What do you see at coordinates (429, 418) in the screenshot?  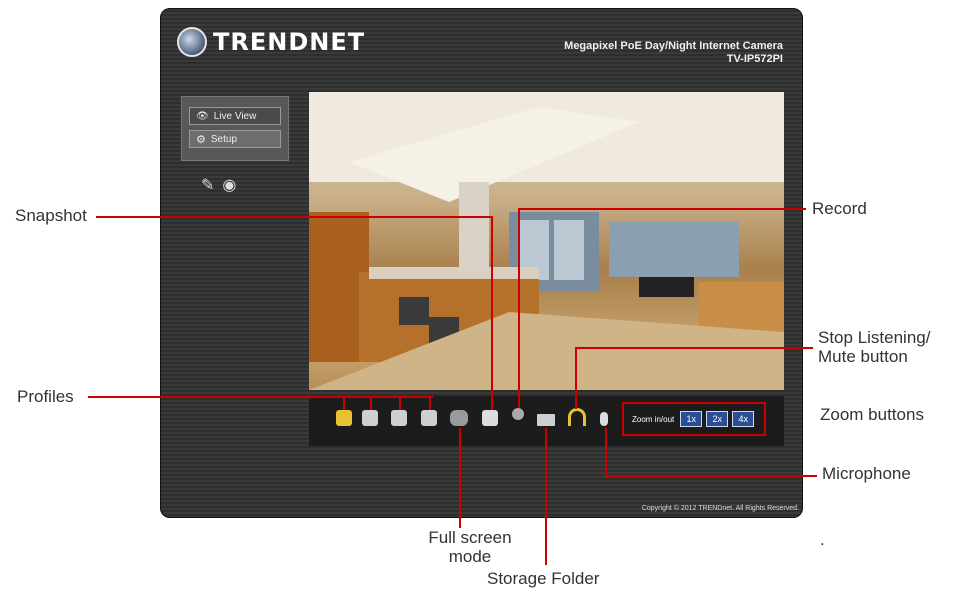 I see `profile-4-icon` at bounding box center [429, 418].